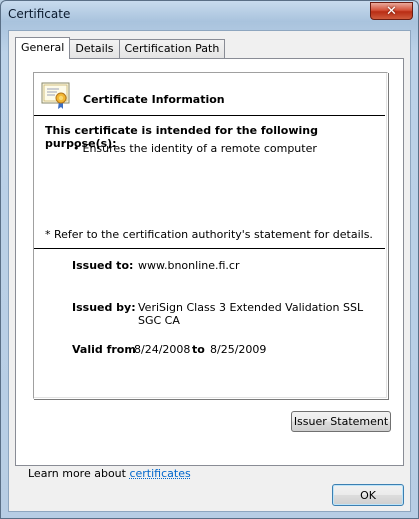 The width and height of the screenshot is (419, 519). I want to click on ok-button: OK, so click(368, 495).